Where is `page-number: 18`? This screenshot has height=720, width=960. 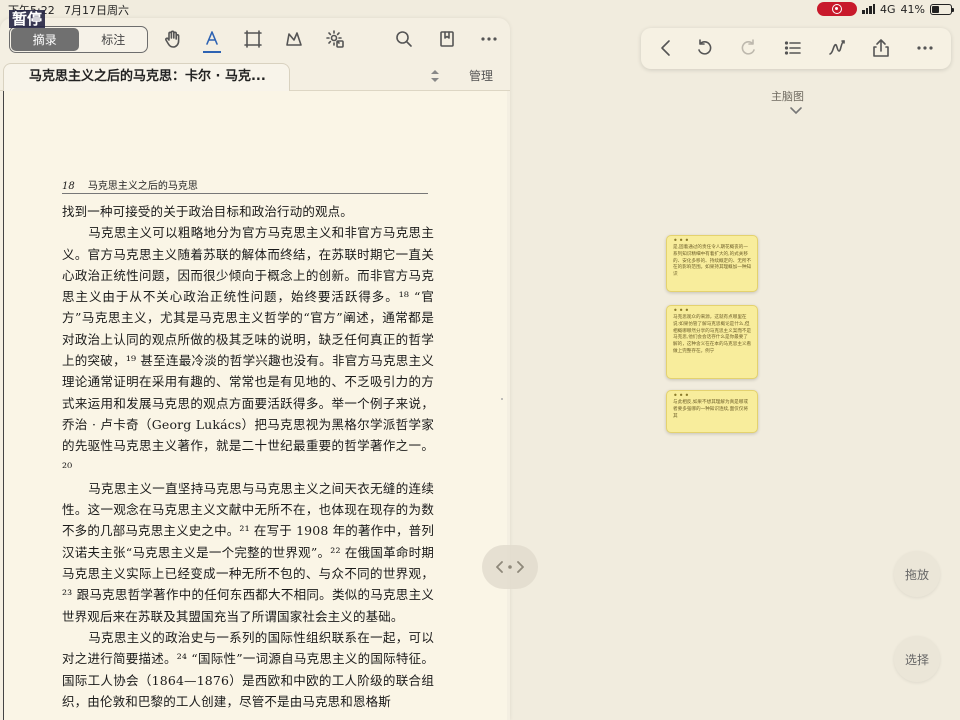
page-number: 18 is located at coordinates (68, 186).